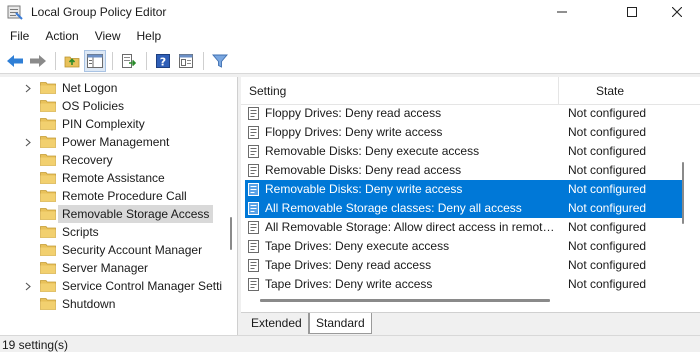 Image resolution: width=700 pixels, height=352 pixels. Describe the element at coordinates (340, 323) in the screenshot. I see `tab-standard: Standard` at that location.